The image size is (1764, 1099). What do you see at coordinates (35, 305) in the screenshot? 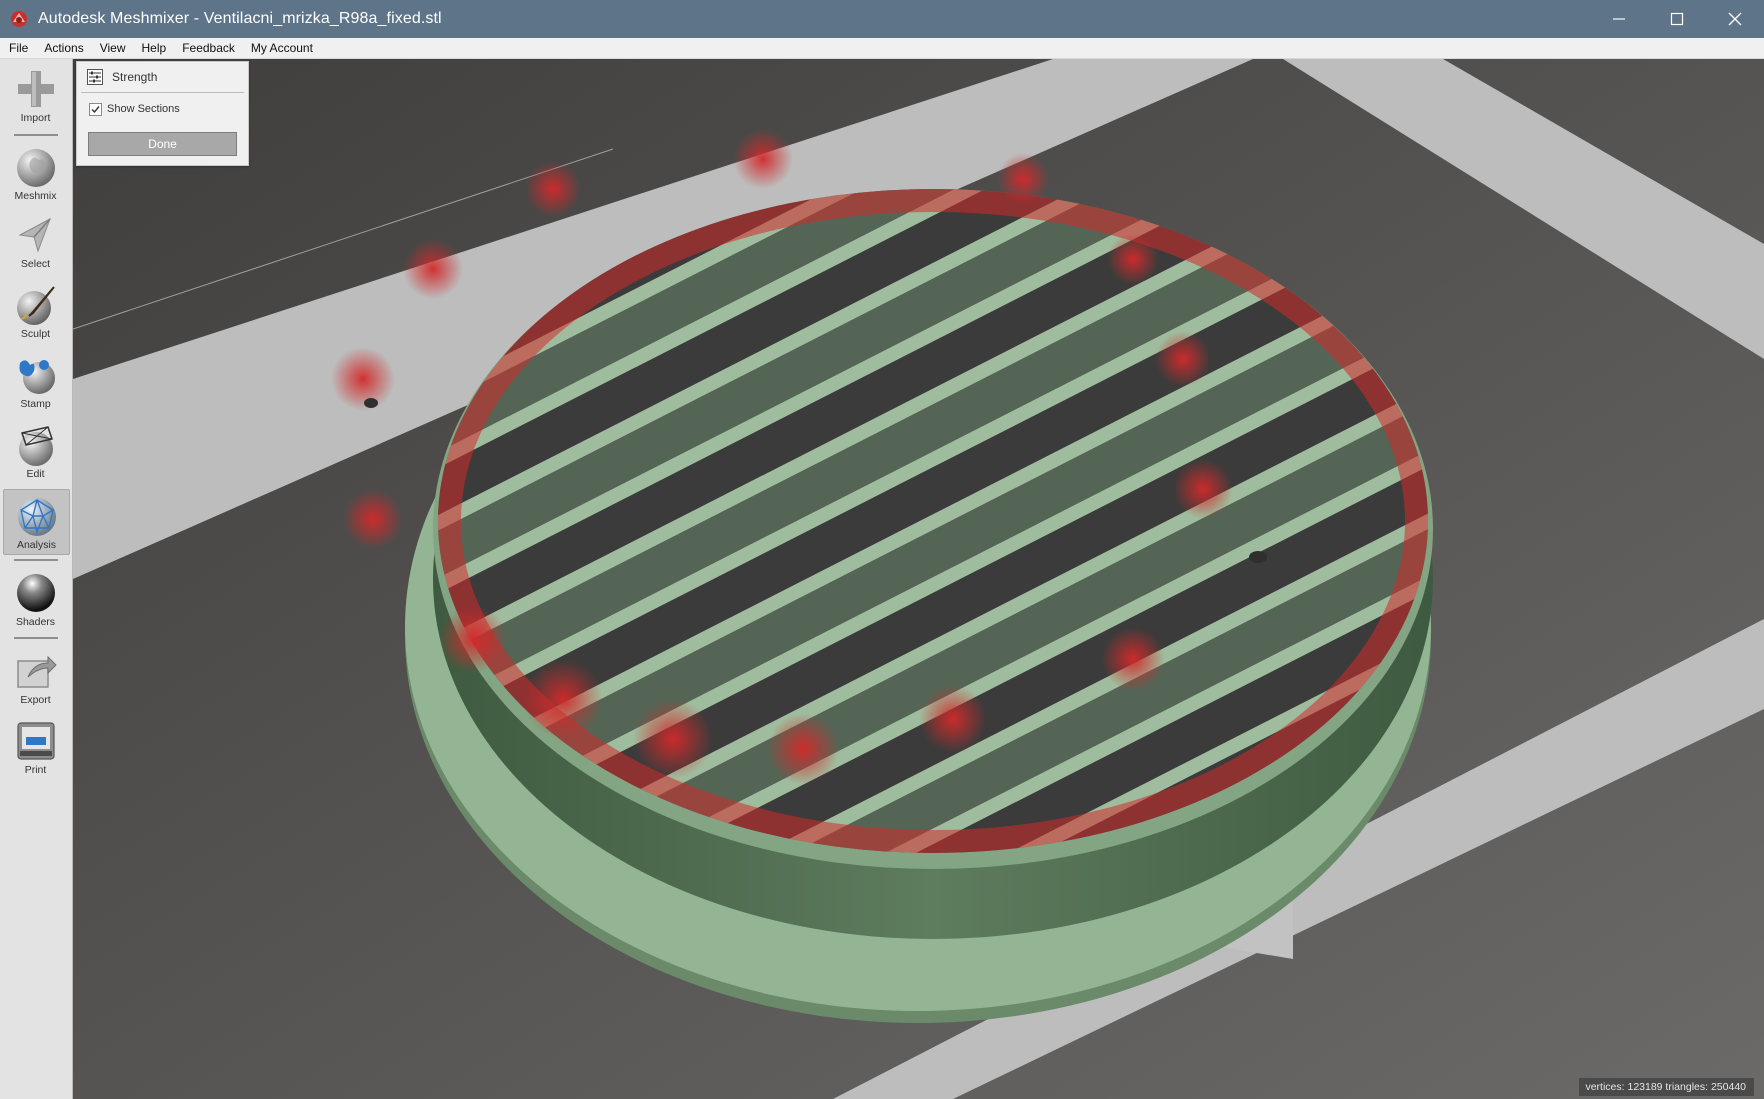
I see `sculpt-brush-icon` at bounding box center [35, 305].